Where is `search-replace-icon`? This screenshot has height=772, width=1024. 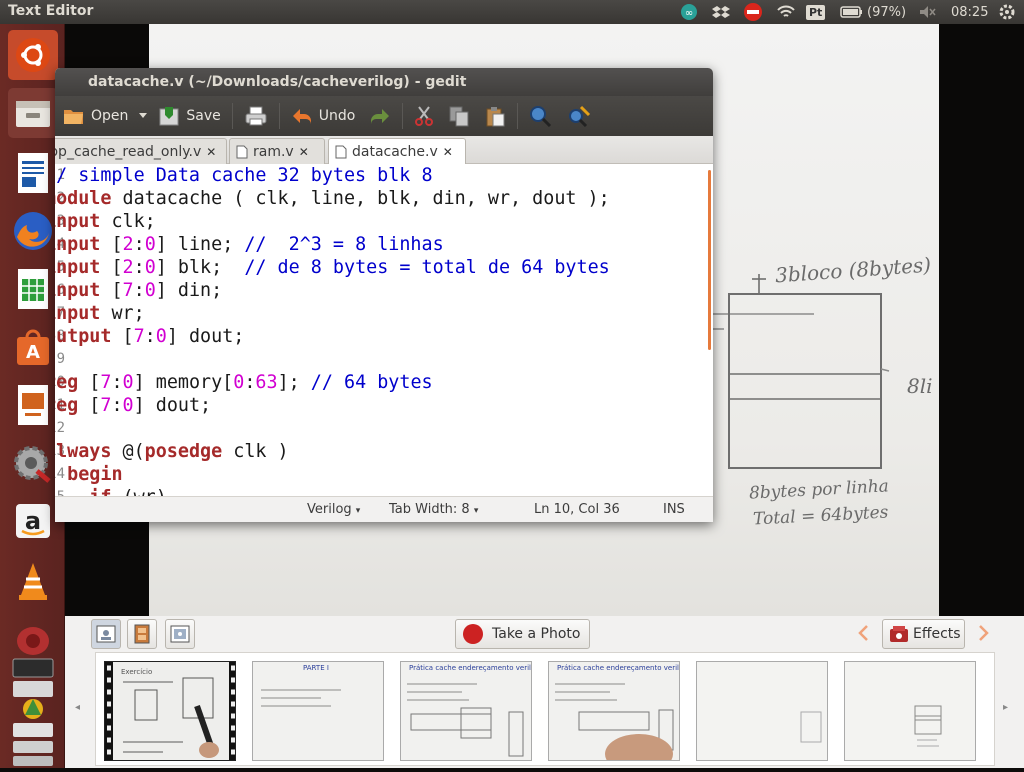 search-replace-icon is located at coordinates (580, 116).